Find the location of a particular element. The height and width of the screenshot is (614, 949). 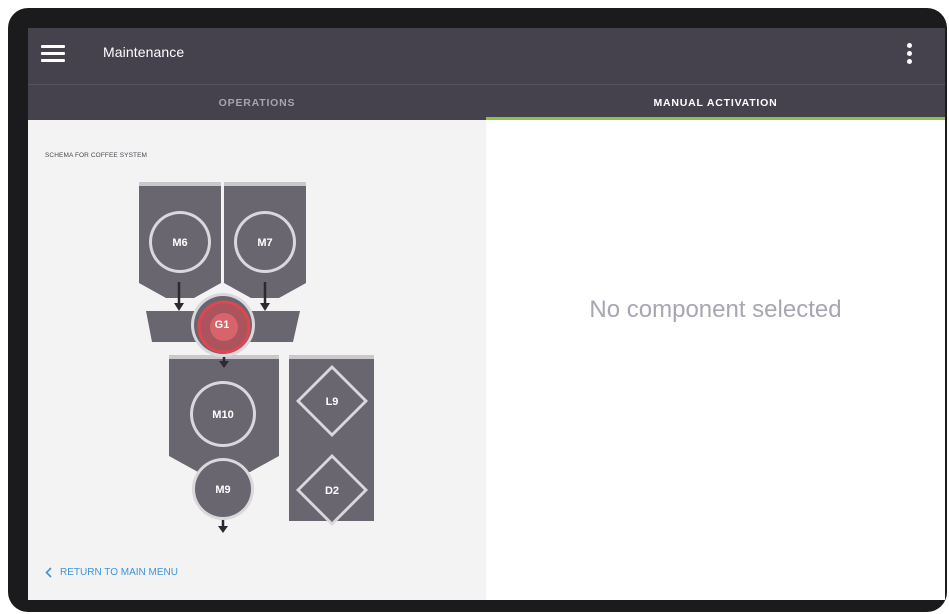

return-link-label: RETURN TO MAIN MENU is located at coordinates (119, 572).